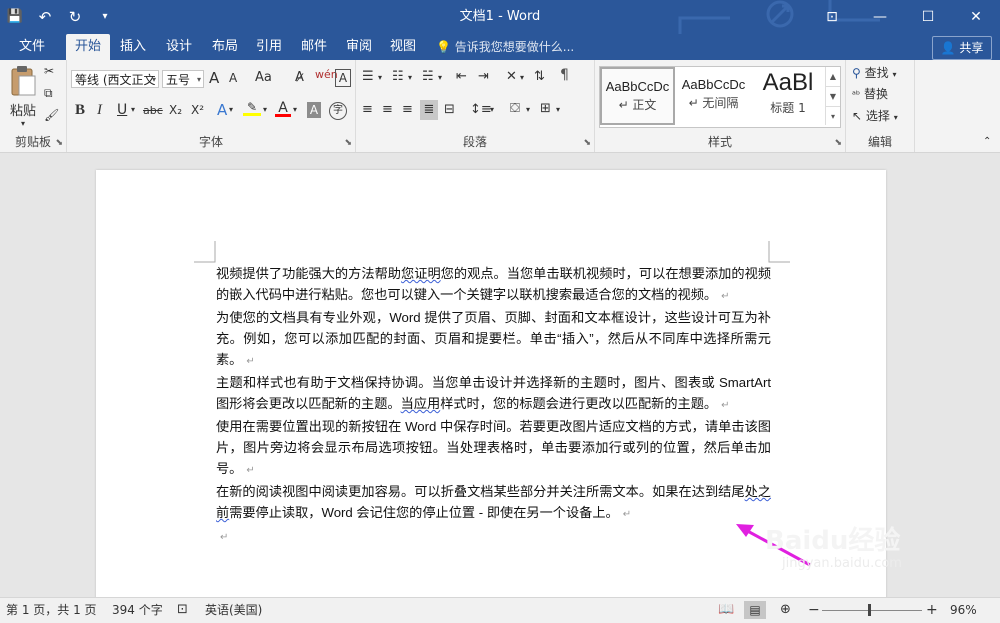 Image resolution: width=1000 pixels, height=623 pixels. Describe the element at coordinates (263, 77) in the screenshot. I see `change-case-button: Aa` at that location.